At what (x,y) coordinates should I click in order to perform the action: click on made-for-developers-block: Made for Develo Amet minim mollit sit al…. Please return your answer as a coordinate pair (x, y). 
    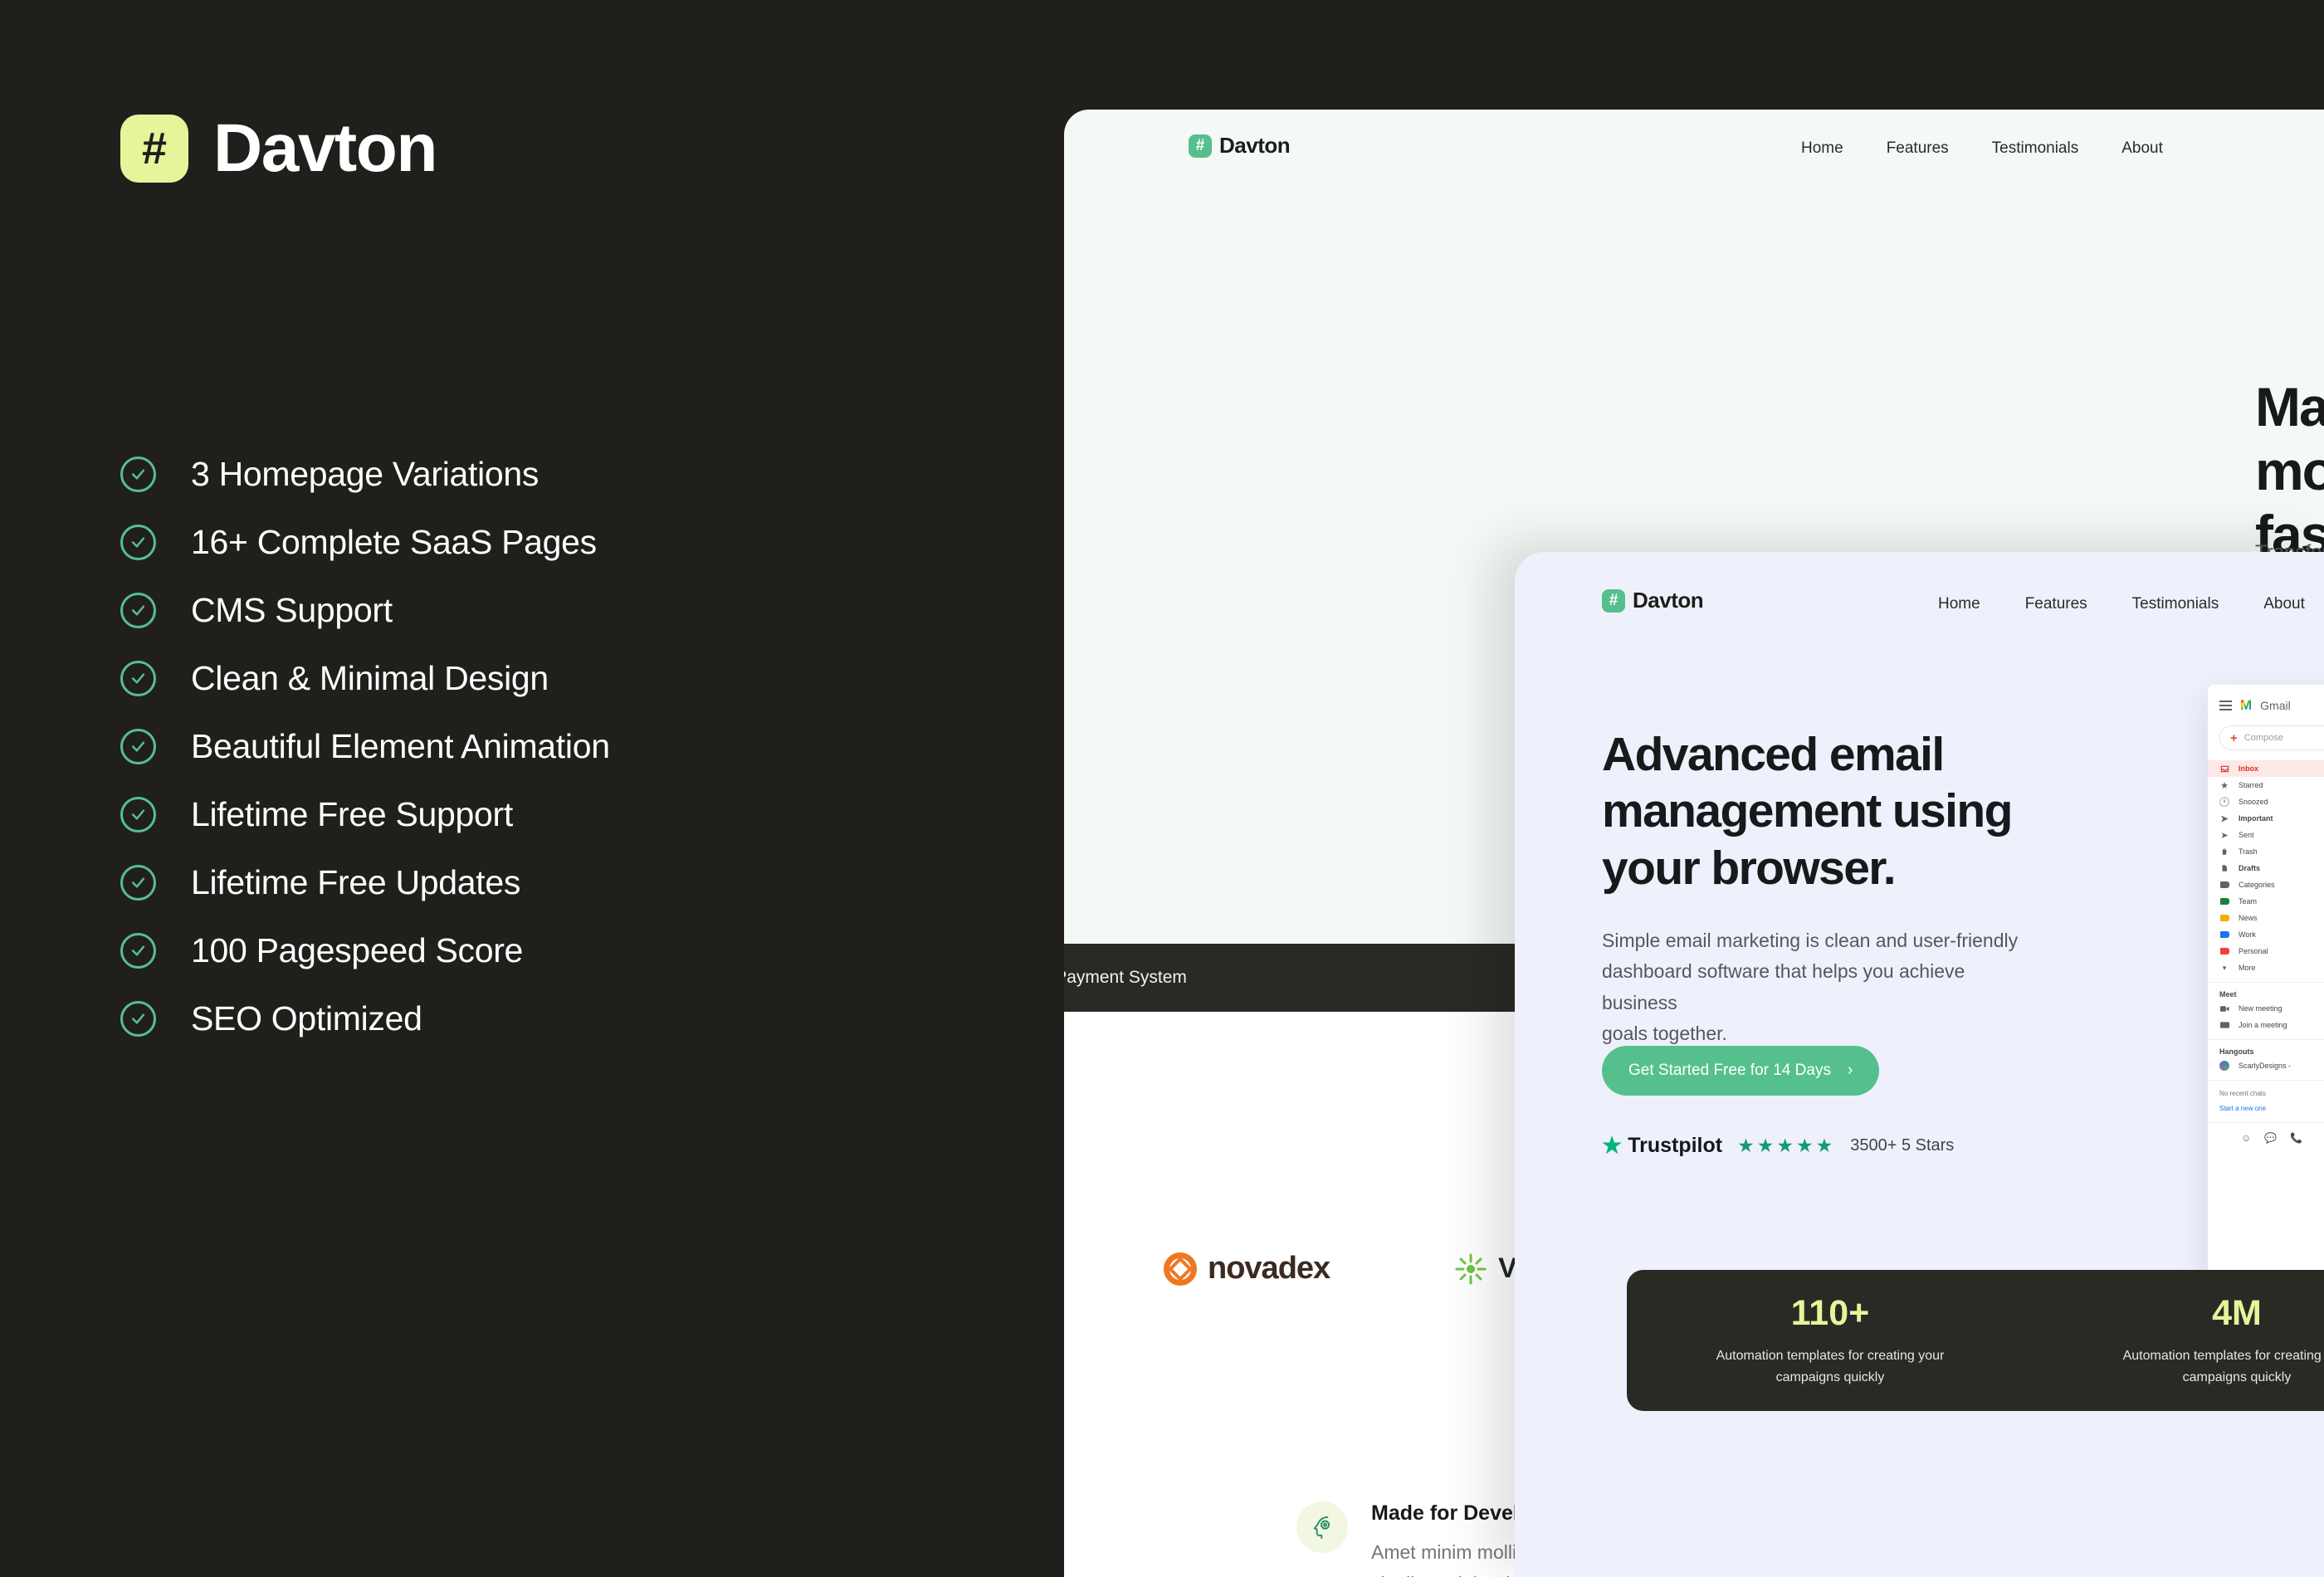
    Looking at the image, I should click on (1414, 1539).